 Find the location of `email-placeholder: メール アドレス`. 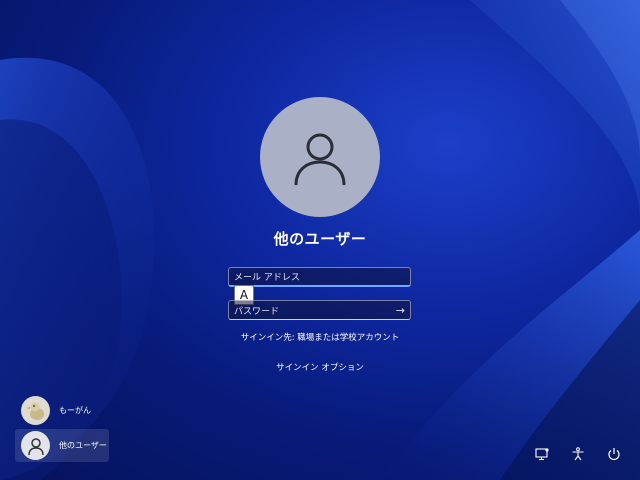

email-placeholder: メール アドレス is located at coordinates (267, 278).